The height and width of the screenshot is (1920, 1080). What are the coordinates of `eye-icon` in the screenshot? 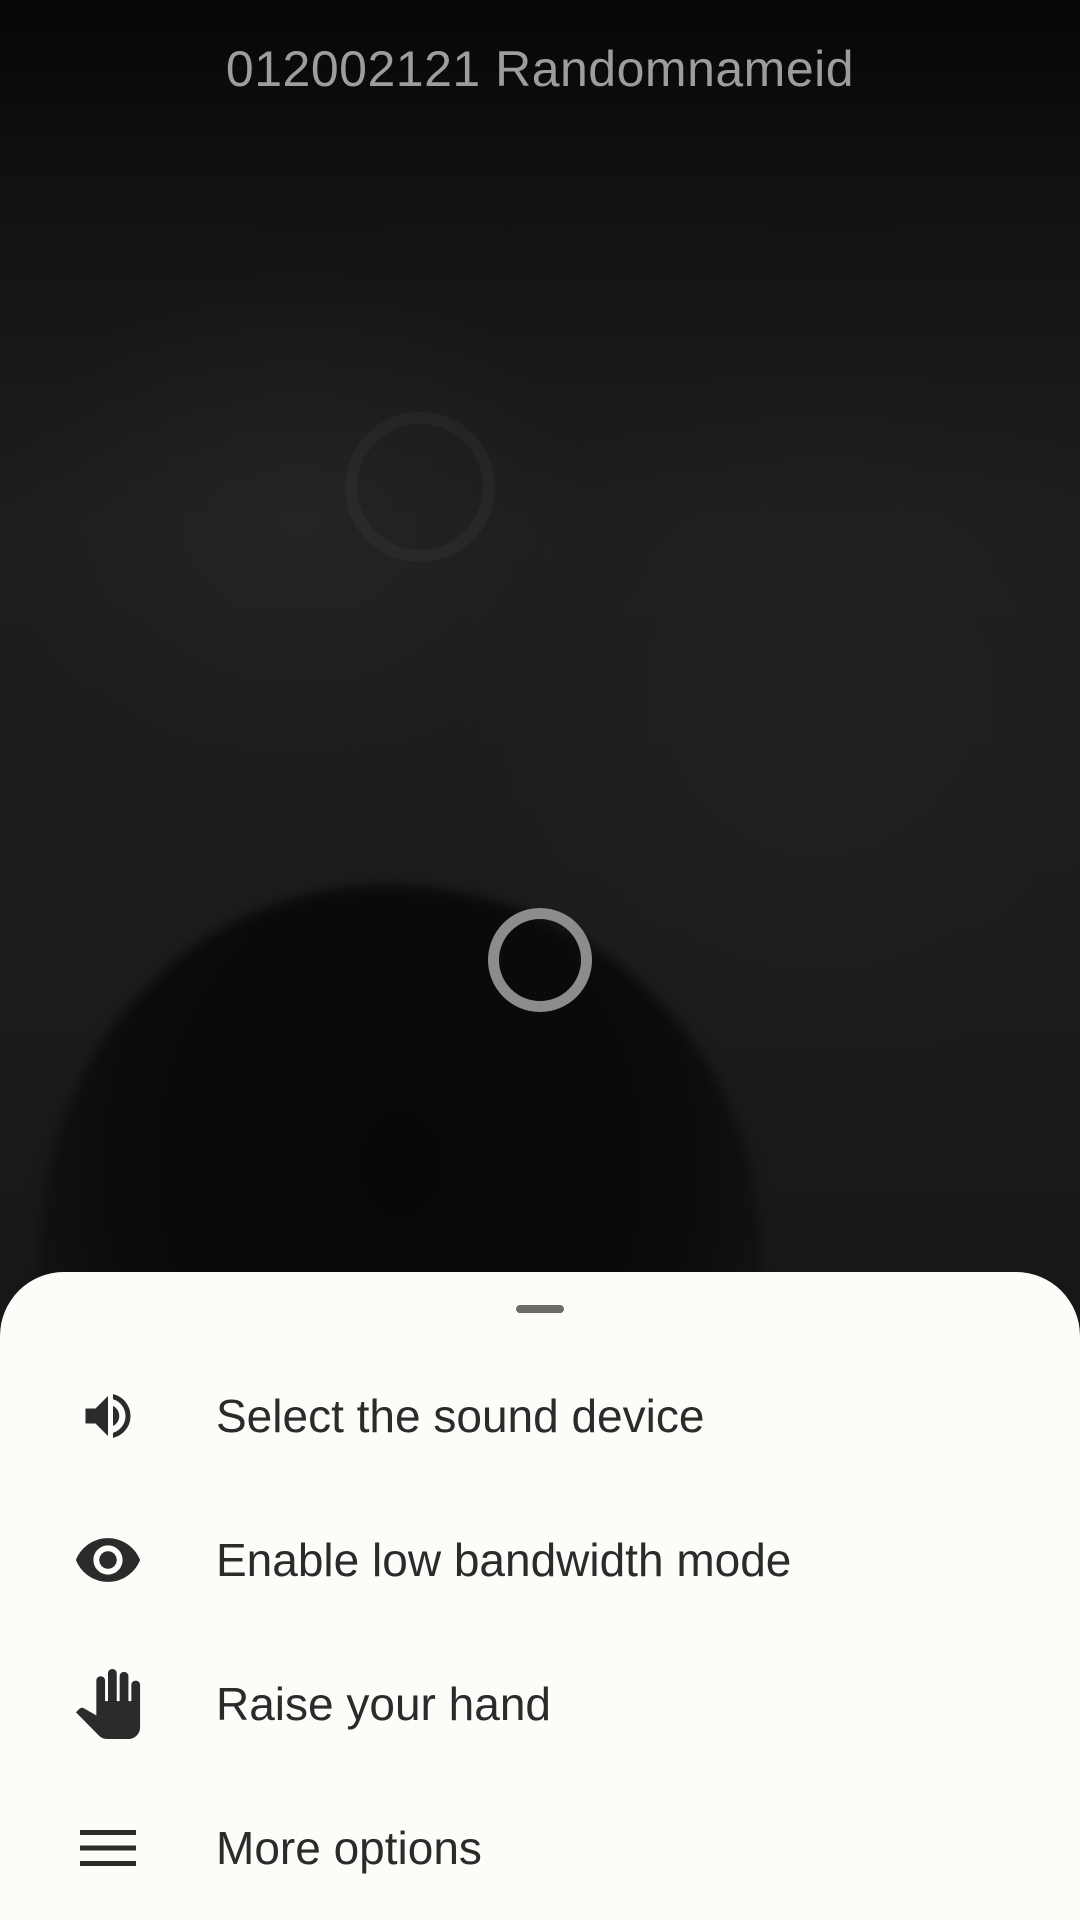 It's located at (108, 1560).